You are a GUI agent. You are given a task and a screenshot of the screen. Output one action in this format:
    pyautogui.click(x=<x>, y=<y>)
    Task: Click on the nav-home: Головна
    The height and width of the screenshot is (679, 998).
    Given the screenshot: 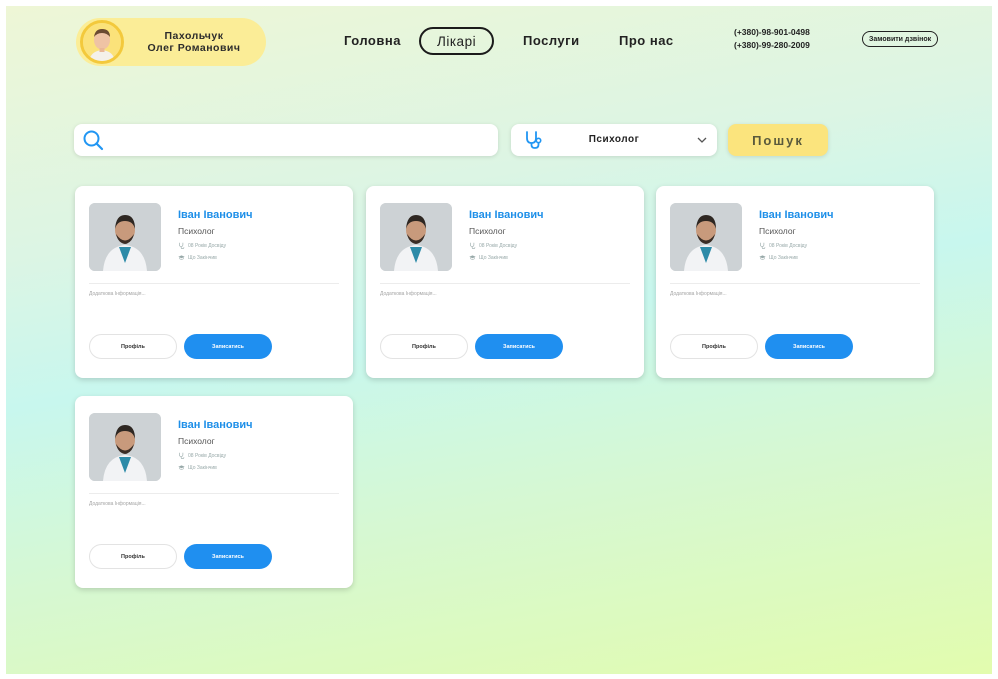 What is the action you would take?
    pyautogui.click(x=372, y=40)
    